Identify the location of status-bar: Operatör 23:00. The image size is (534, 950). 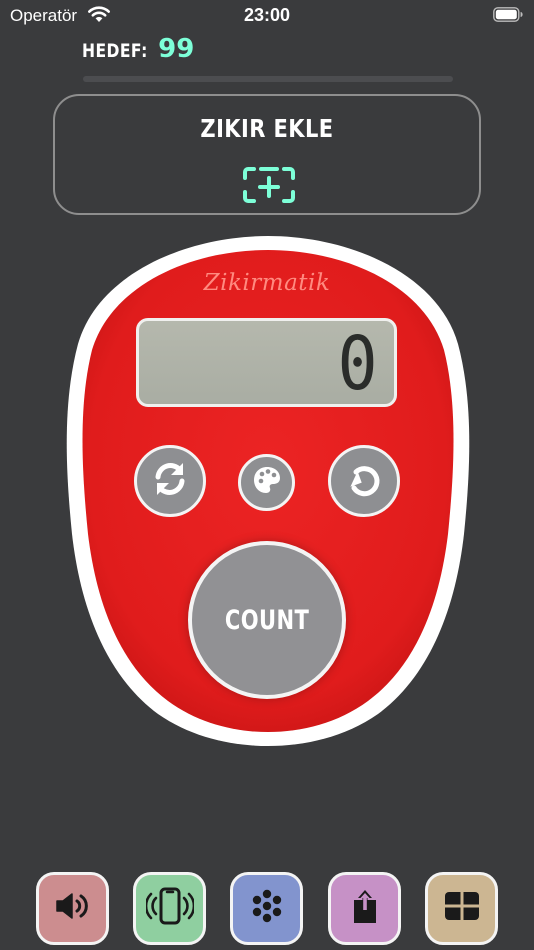
(267, 16).